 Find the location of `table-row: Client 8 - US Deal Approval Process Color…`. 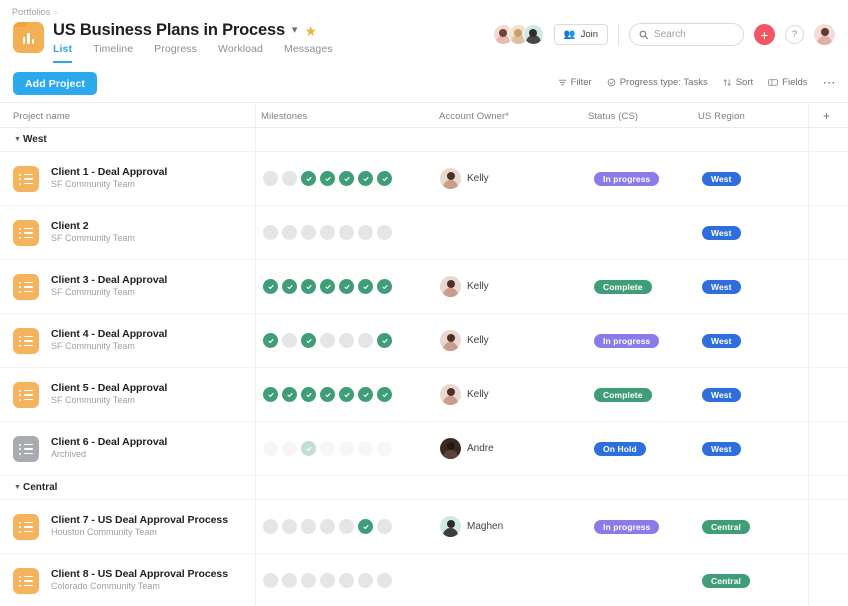

table-row: Client 8 - US Deal Approval Process Color… is located at coordinates (424, 580).